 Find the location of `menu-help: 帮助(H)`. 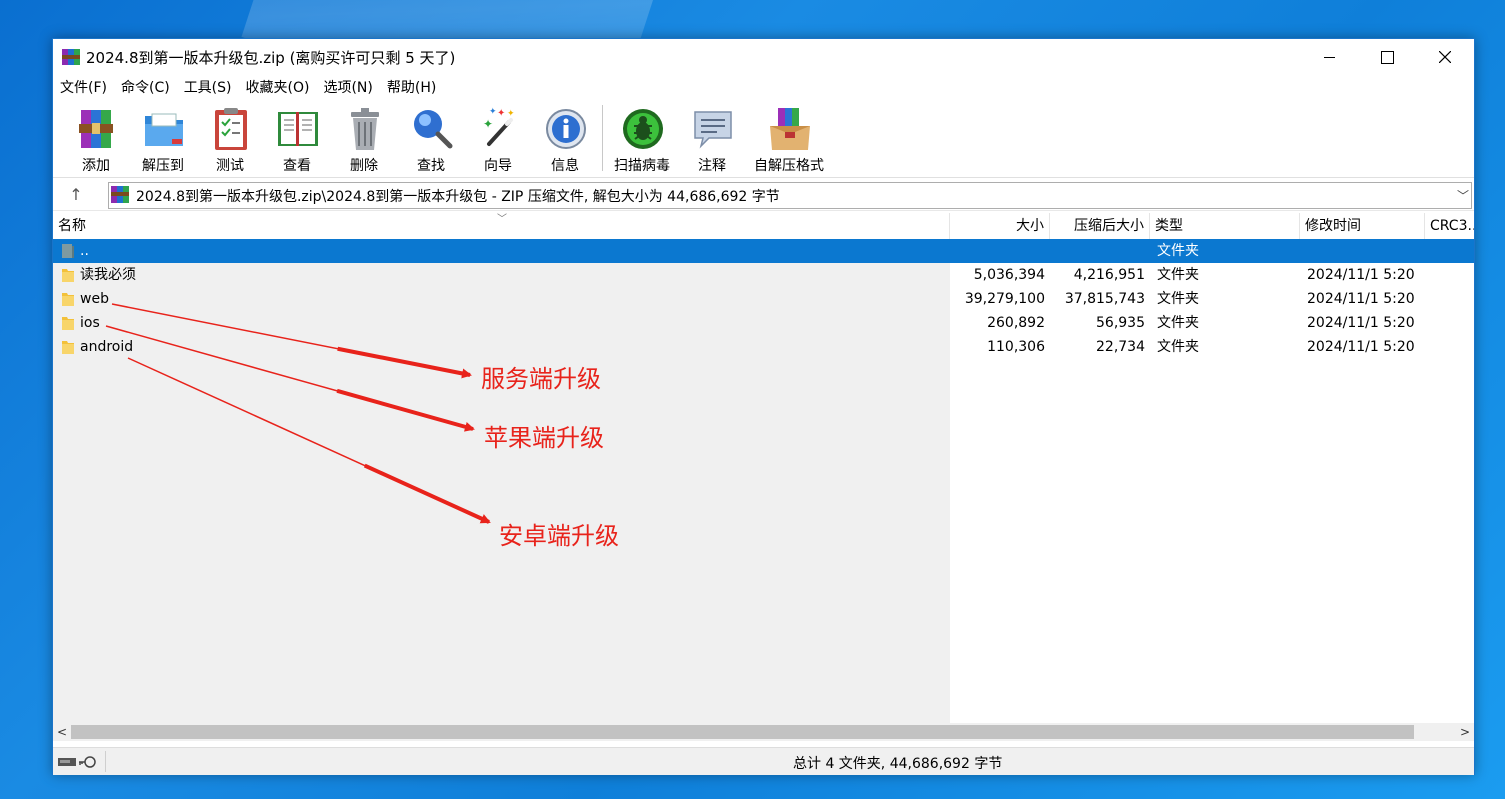

menu-help: 帮助(H) is located at coordinates (411, 87).